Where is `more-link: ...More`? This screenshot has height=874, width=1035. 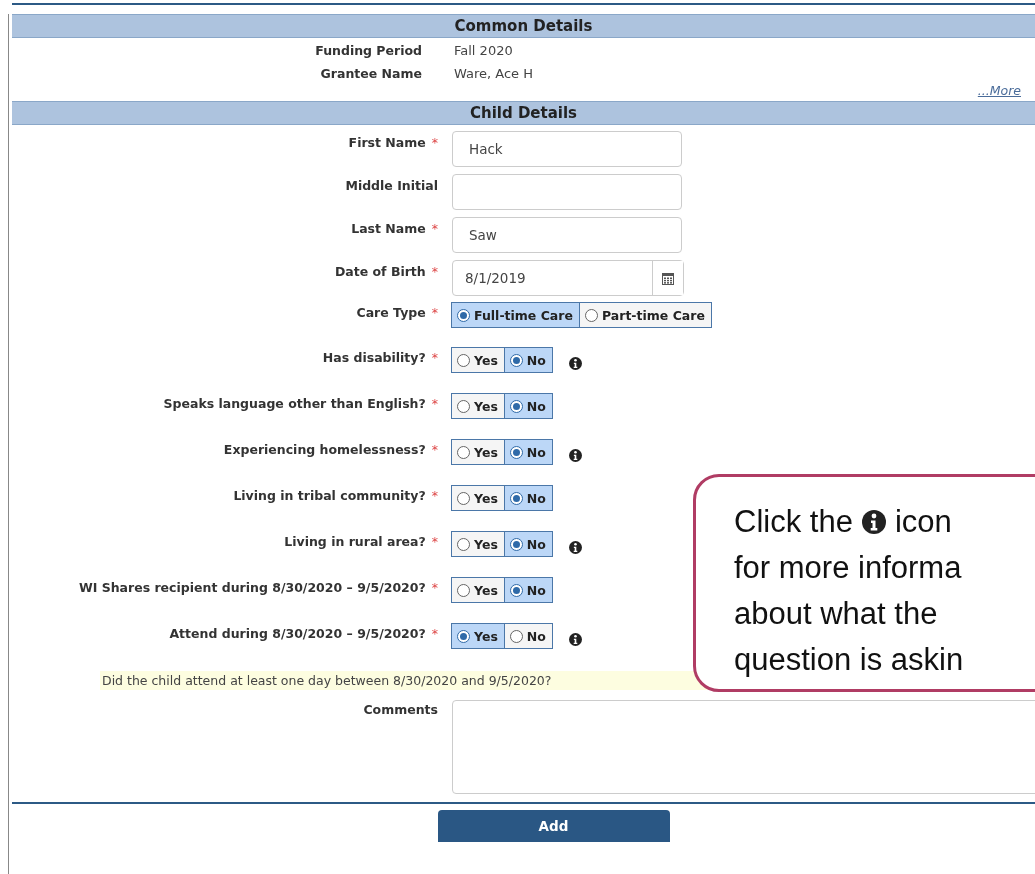
more-link: ...More is located at coordinates (999, 92).